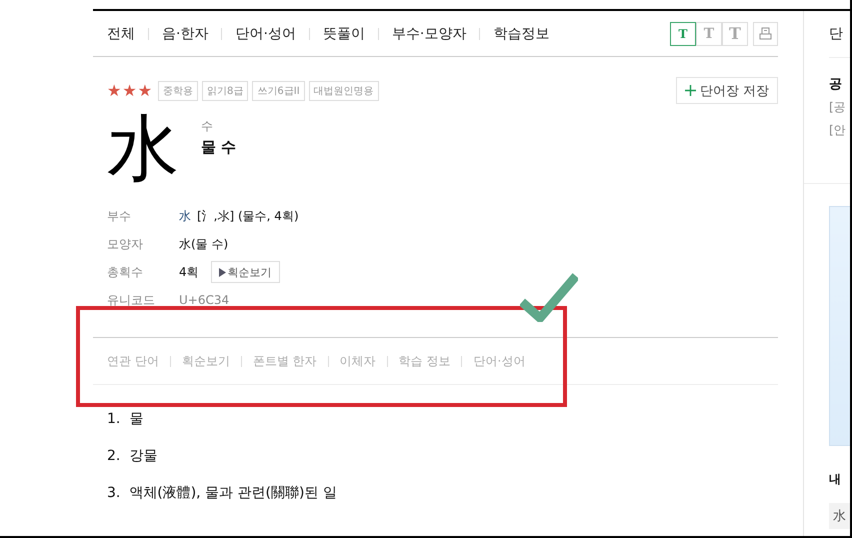  I want to click on print-icon, so click(765, 33).